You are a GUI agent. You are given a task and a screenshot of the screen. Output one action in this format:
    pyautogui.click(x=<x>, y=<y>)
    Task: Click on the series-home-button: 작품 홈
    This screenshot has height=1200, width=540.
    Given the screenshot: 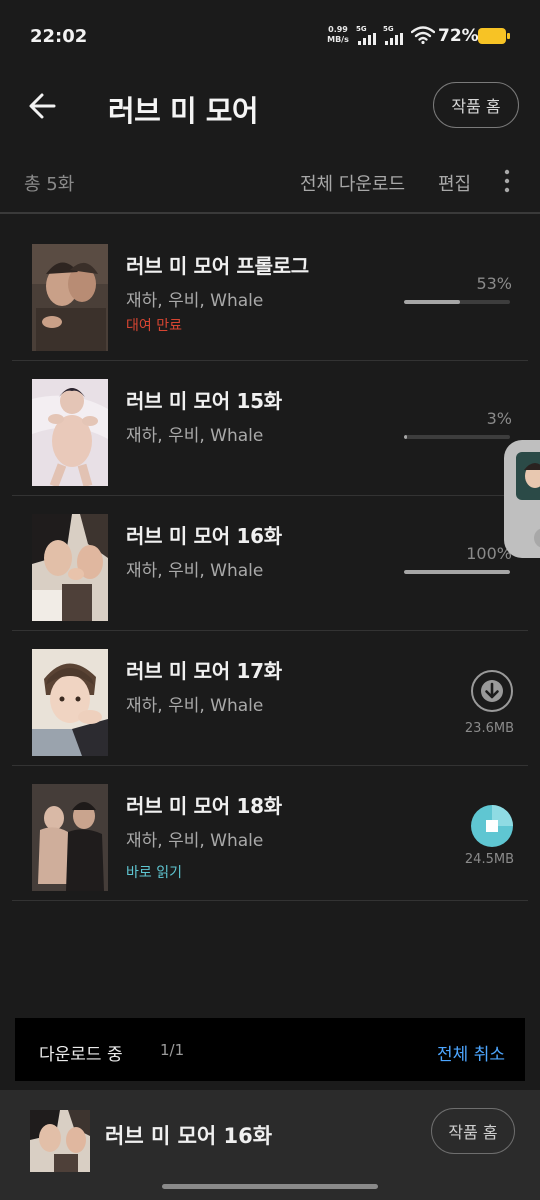 What is the action you would take?
    pyautogui.click(x=476, y=105)
    